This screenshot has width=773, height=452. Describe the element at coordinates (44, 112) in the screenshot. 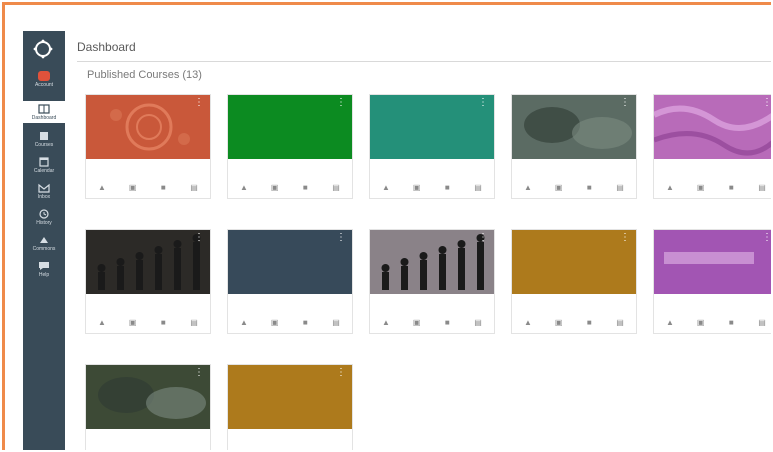

I see `nav-dashboard: Dashboard` at that location.